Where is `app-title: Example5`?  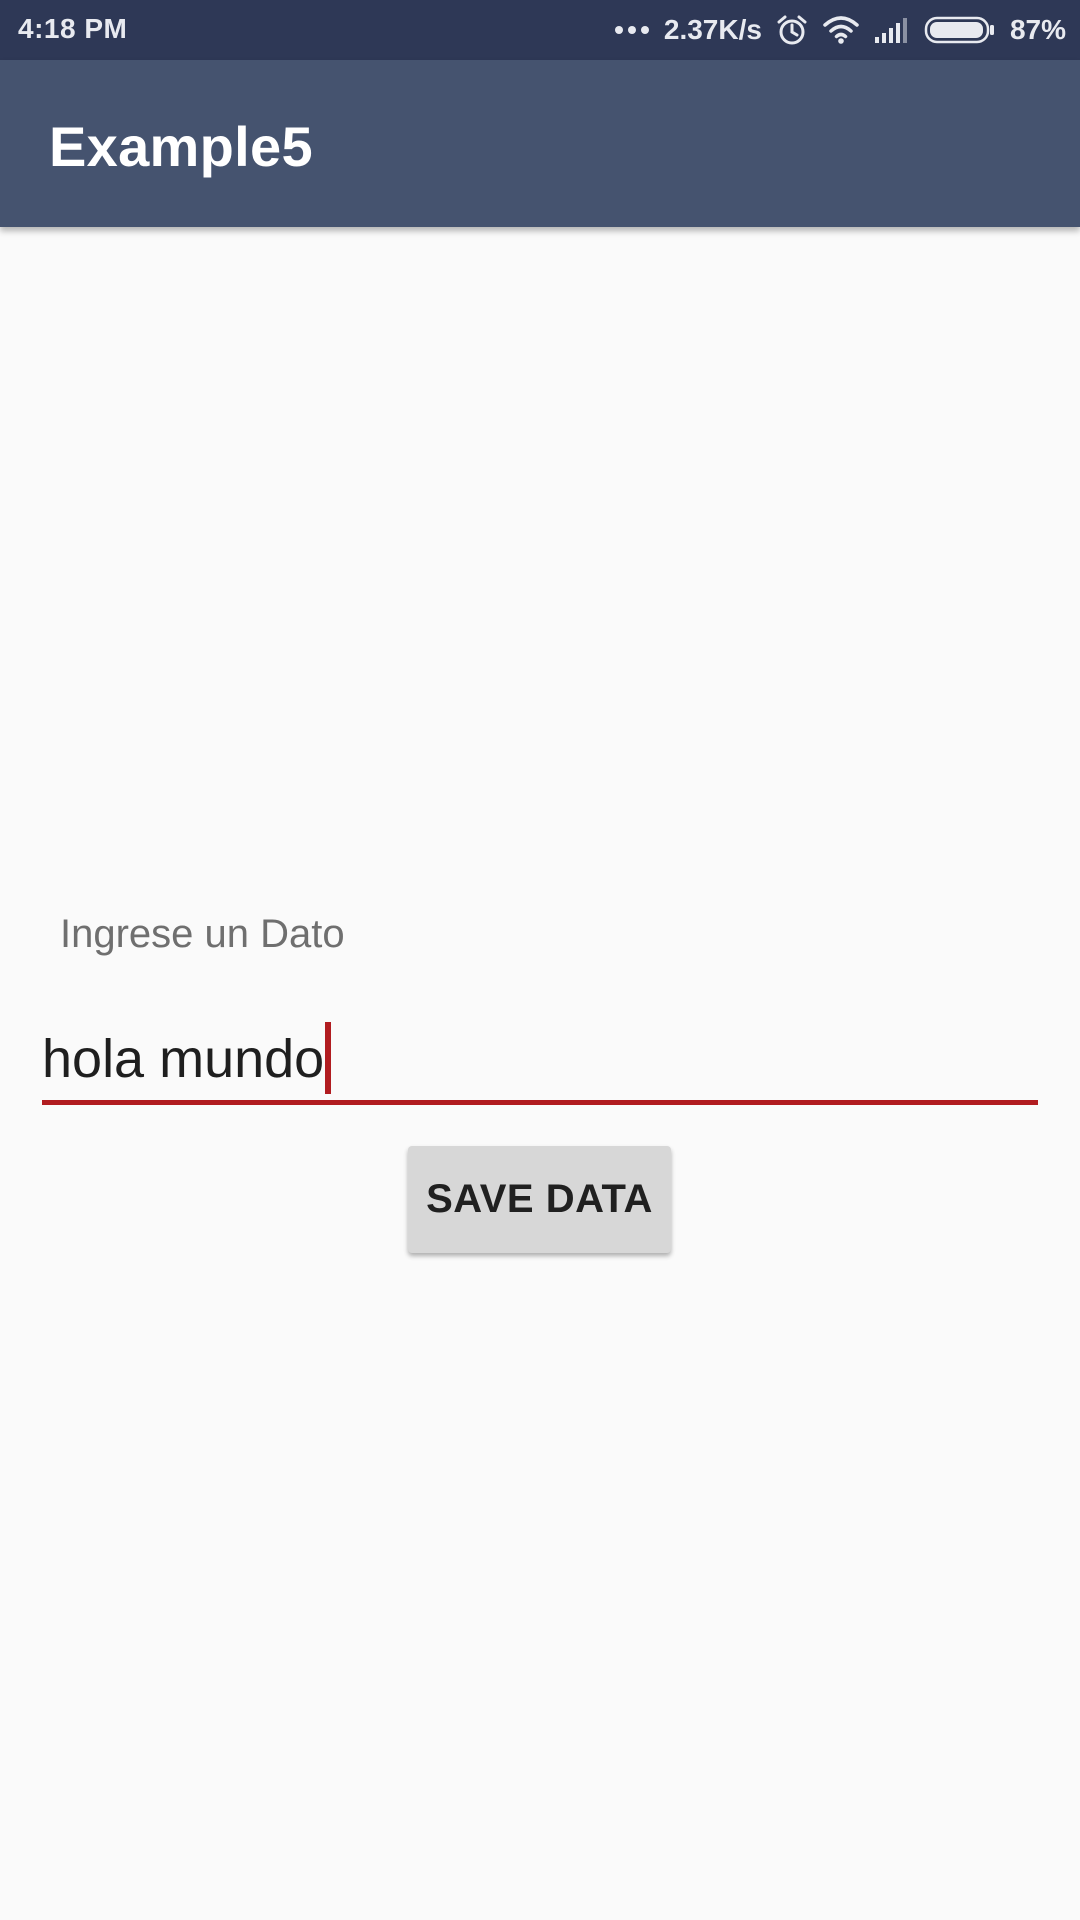 app-title: Example5 is located at coordinates (181, 146).